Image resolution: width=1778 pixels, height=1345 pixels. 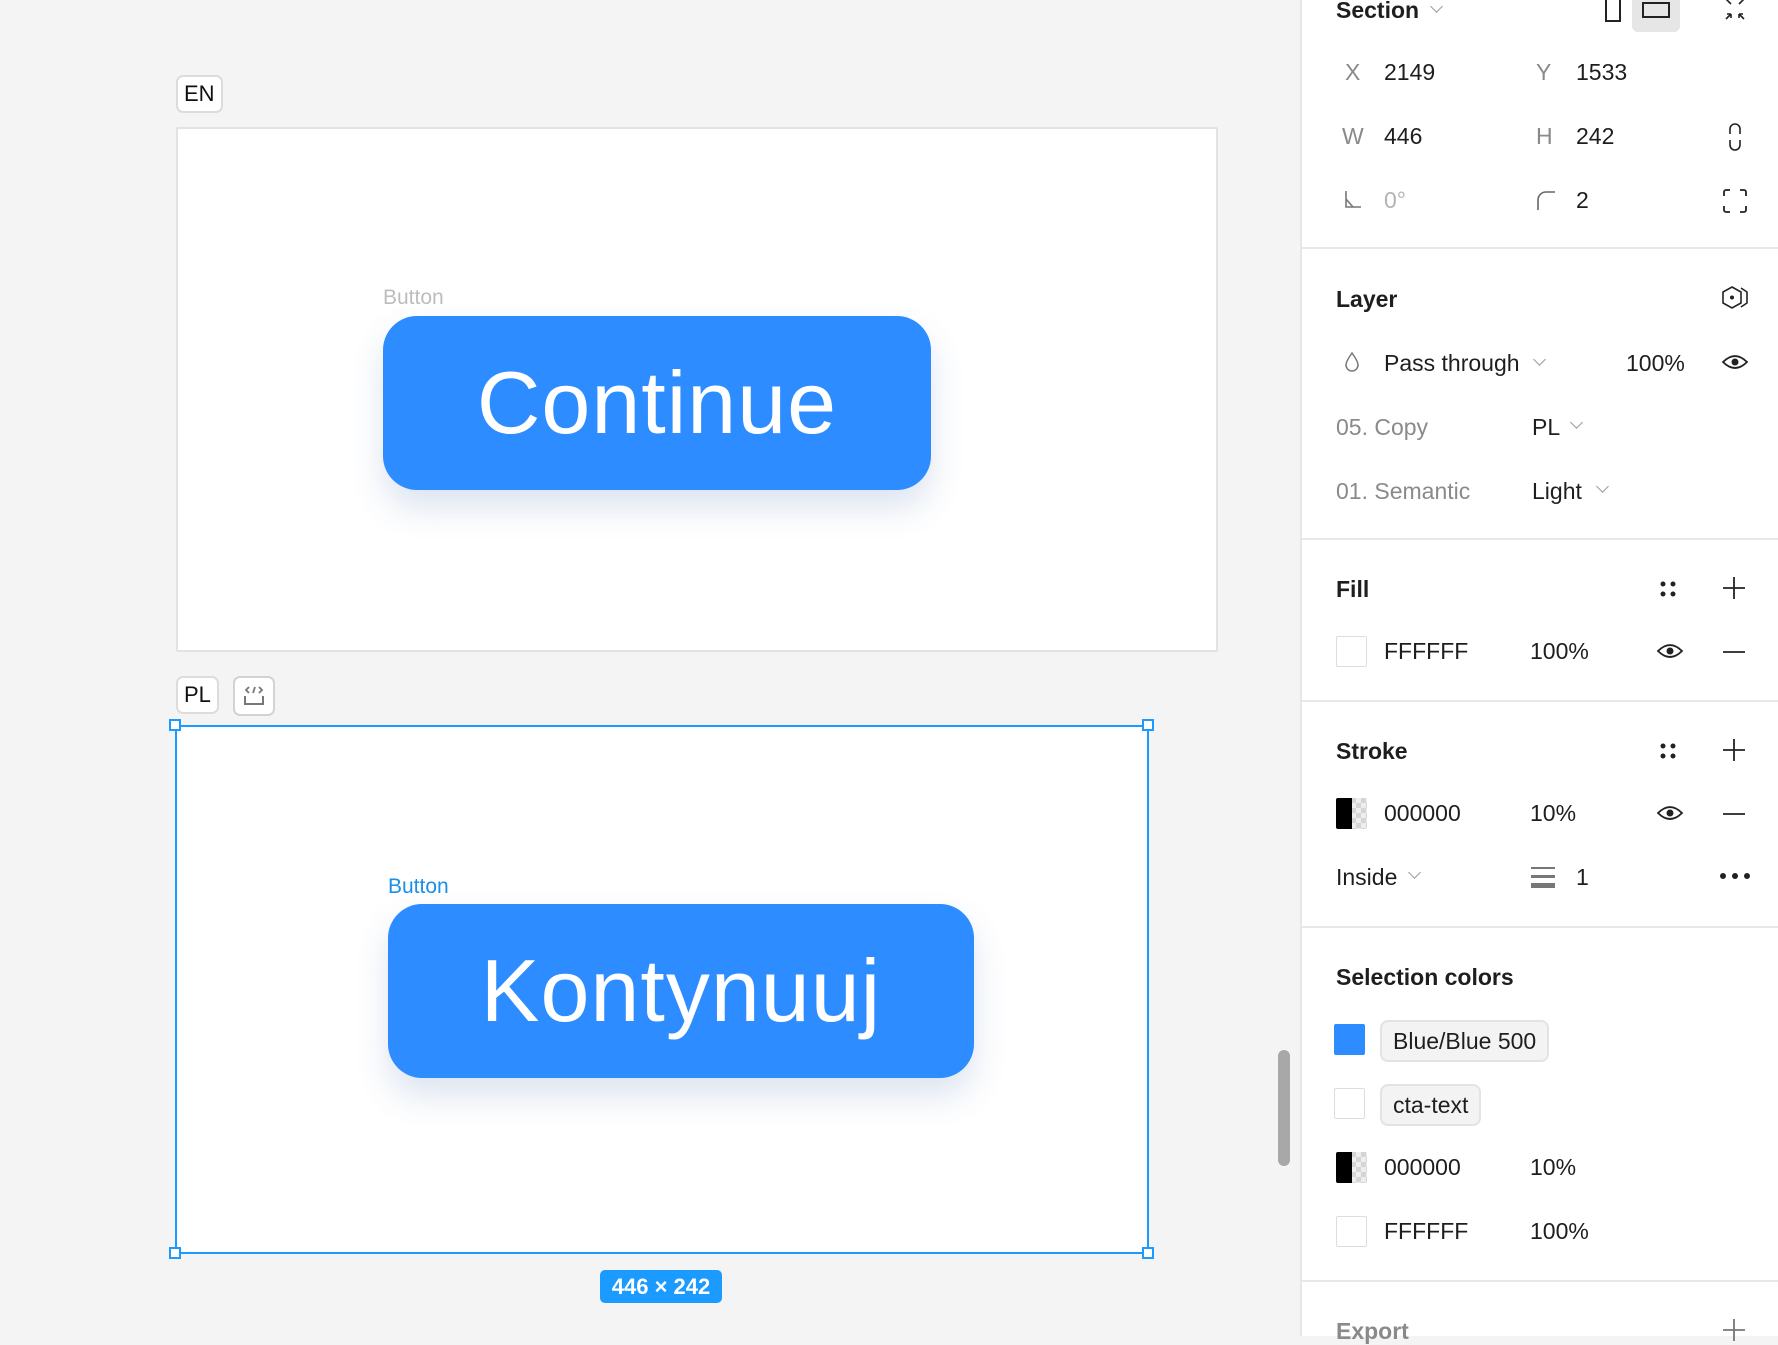 What do you see at coordinates (1422, 1167) in the screenshot?
I see `selection-color-hex: 000000` at bounding box center [1422, 1167].